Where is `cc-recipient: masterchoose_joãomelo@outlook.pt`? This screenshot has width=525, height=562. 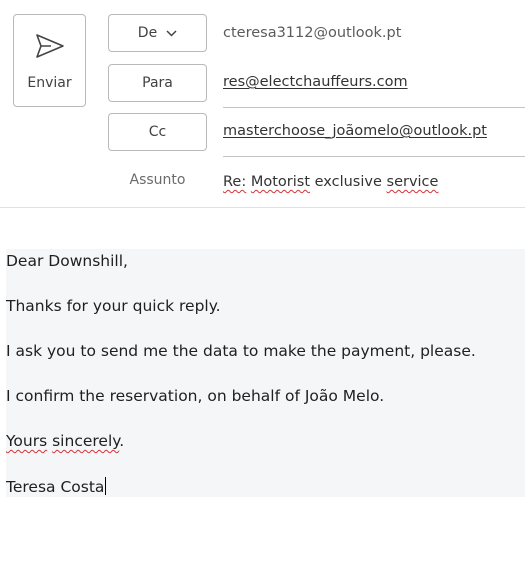
cc-recipient: masterchoose_joãomelo@outlook.pt is located at coordinates (355, 131).